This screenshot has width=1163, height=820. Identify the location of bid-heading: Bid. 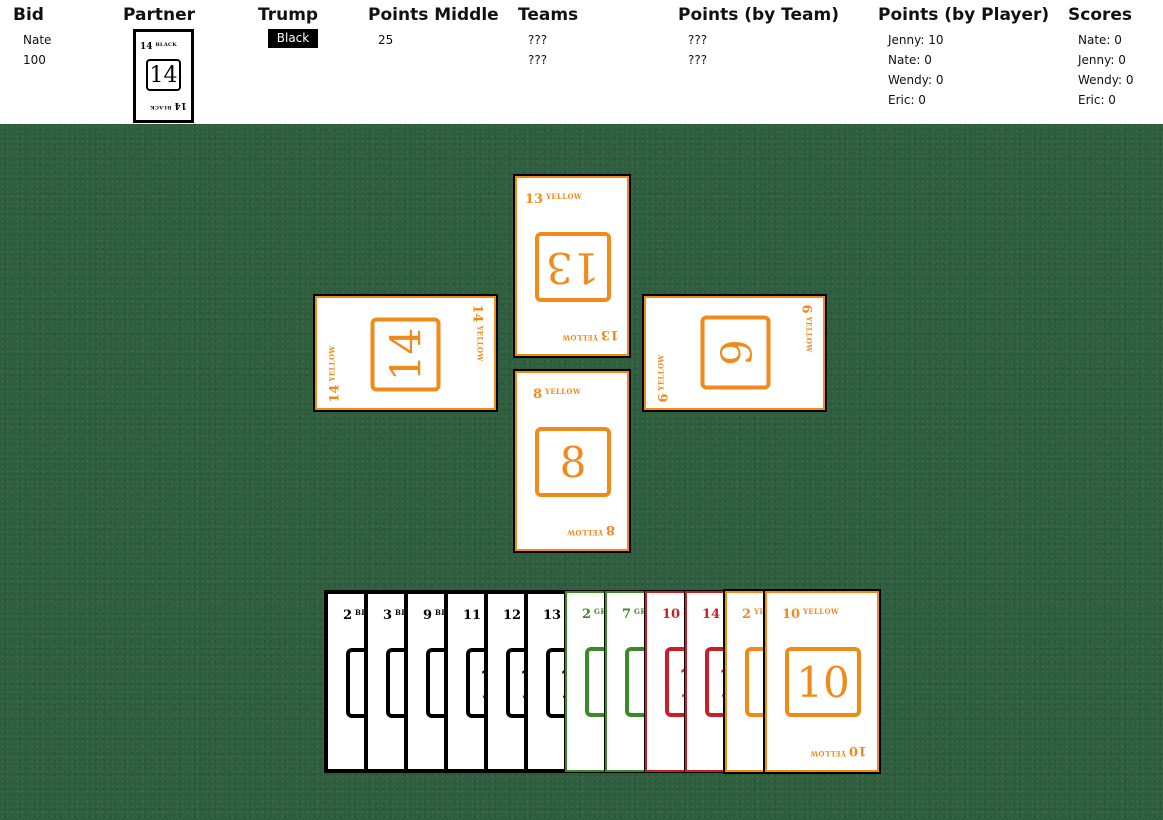
(28, 15).